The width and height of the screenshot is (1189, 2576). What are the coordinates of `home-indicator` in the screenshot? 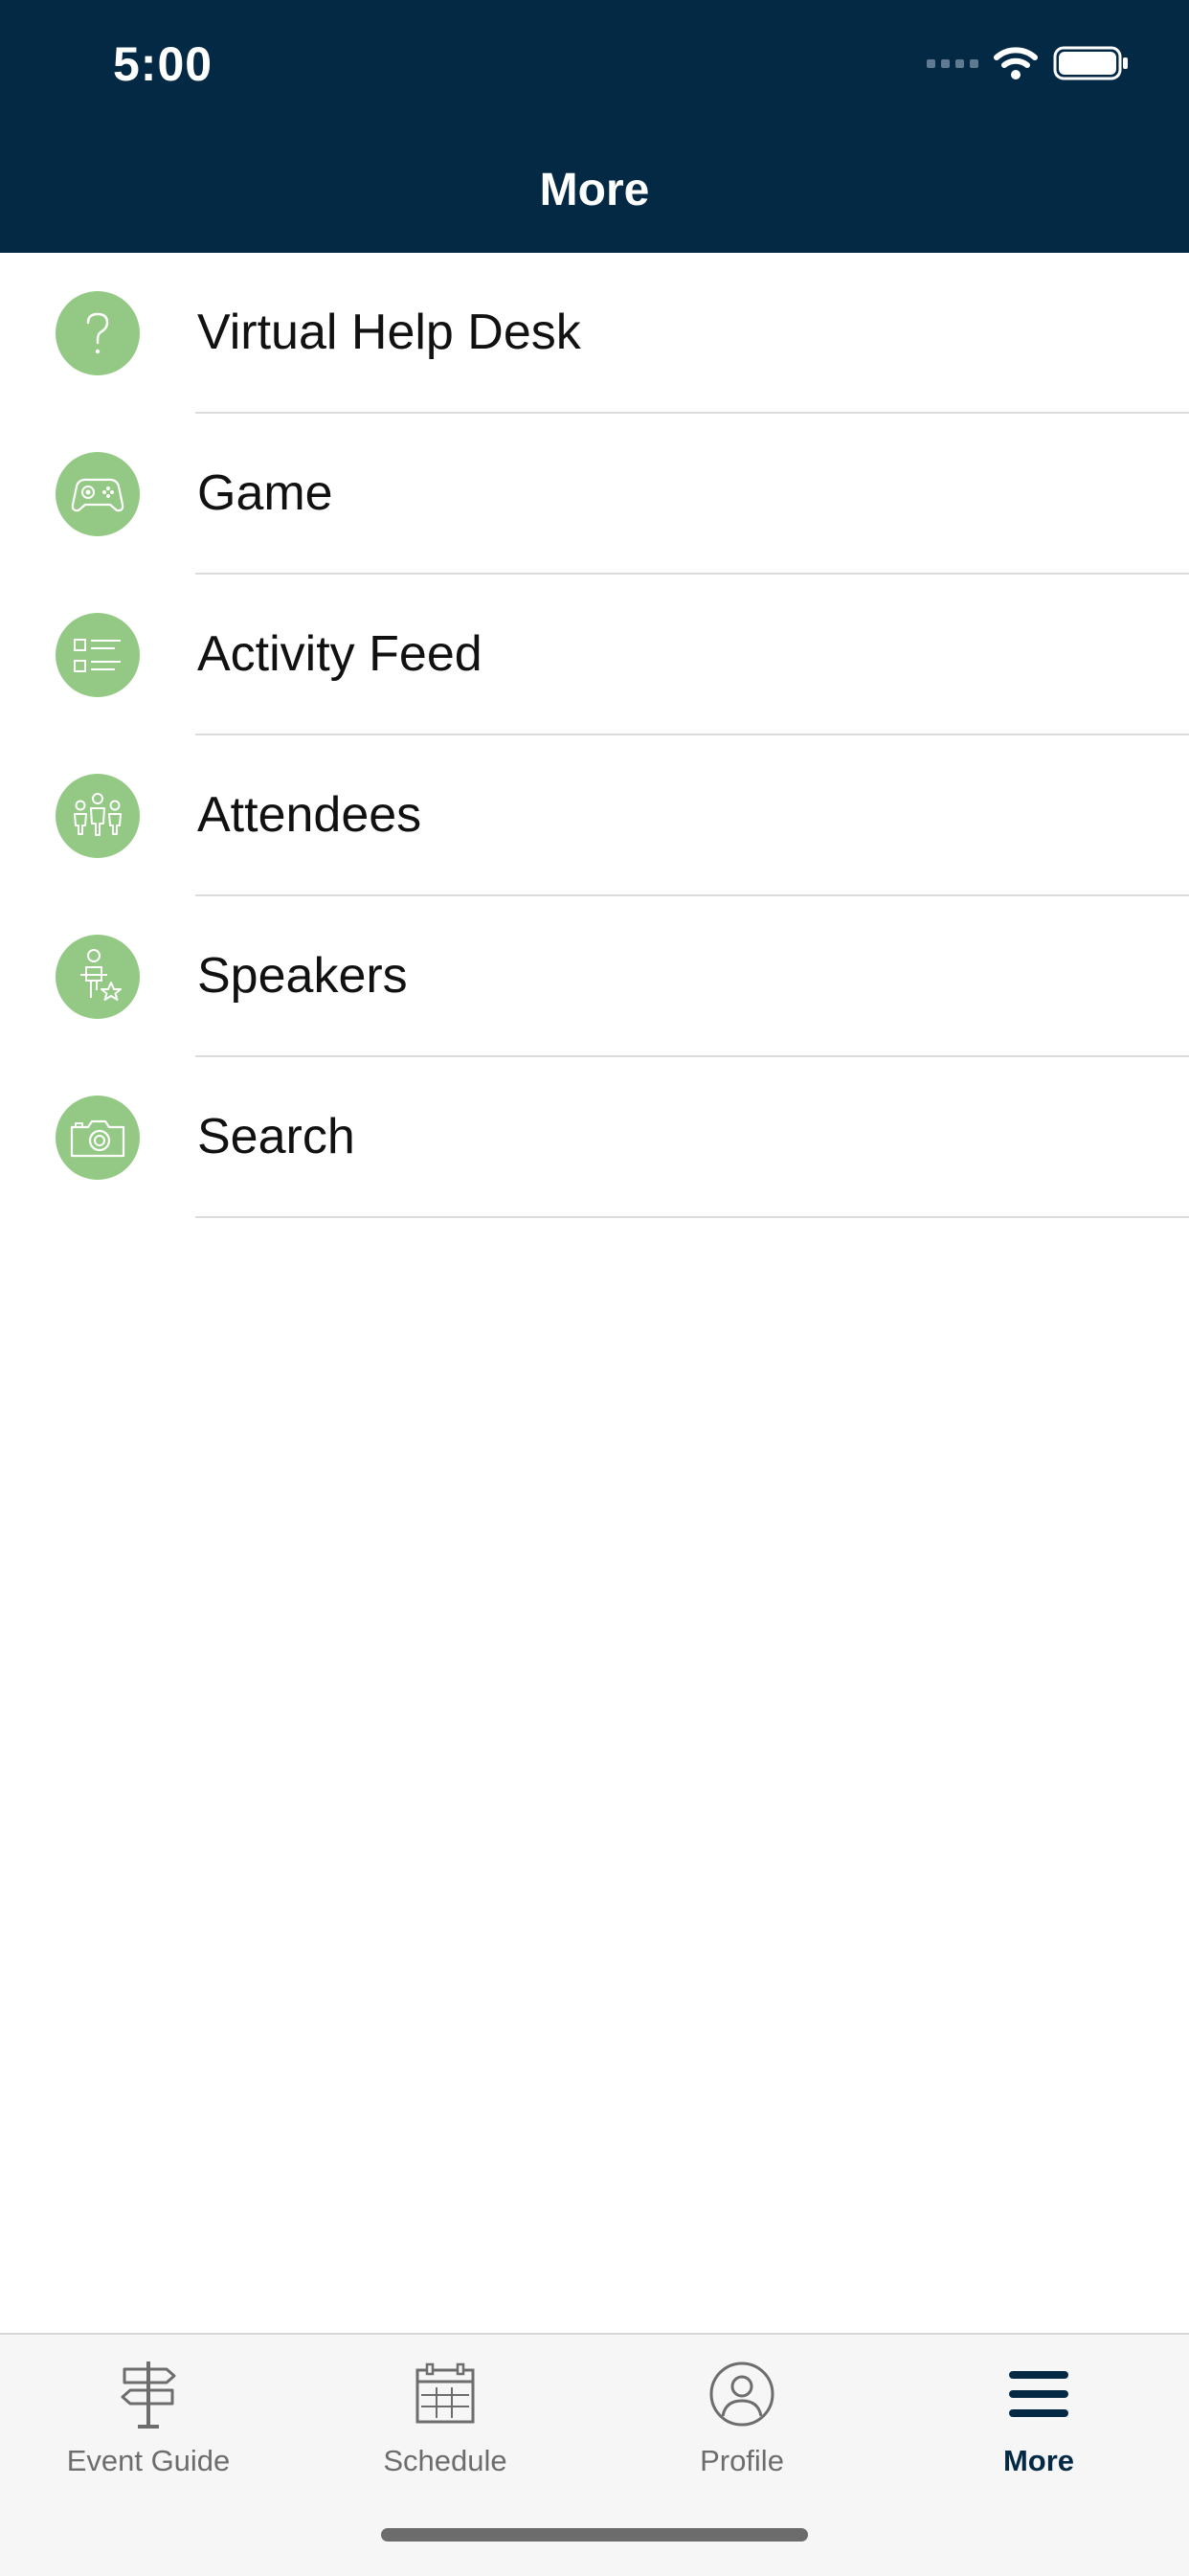 It's located at (594, 2535).